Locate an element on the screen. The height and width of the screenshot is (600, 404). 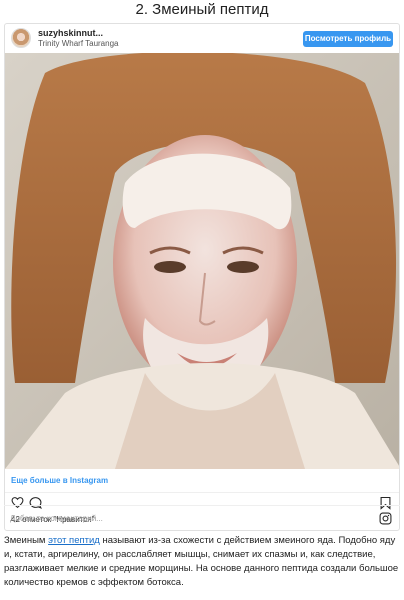
avatar is located at coordinates (21, 38).